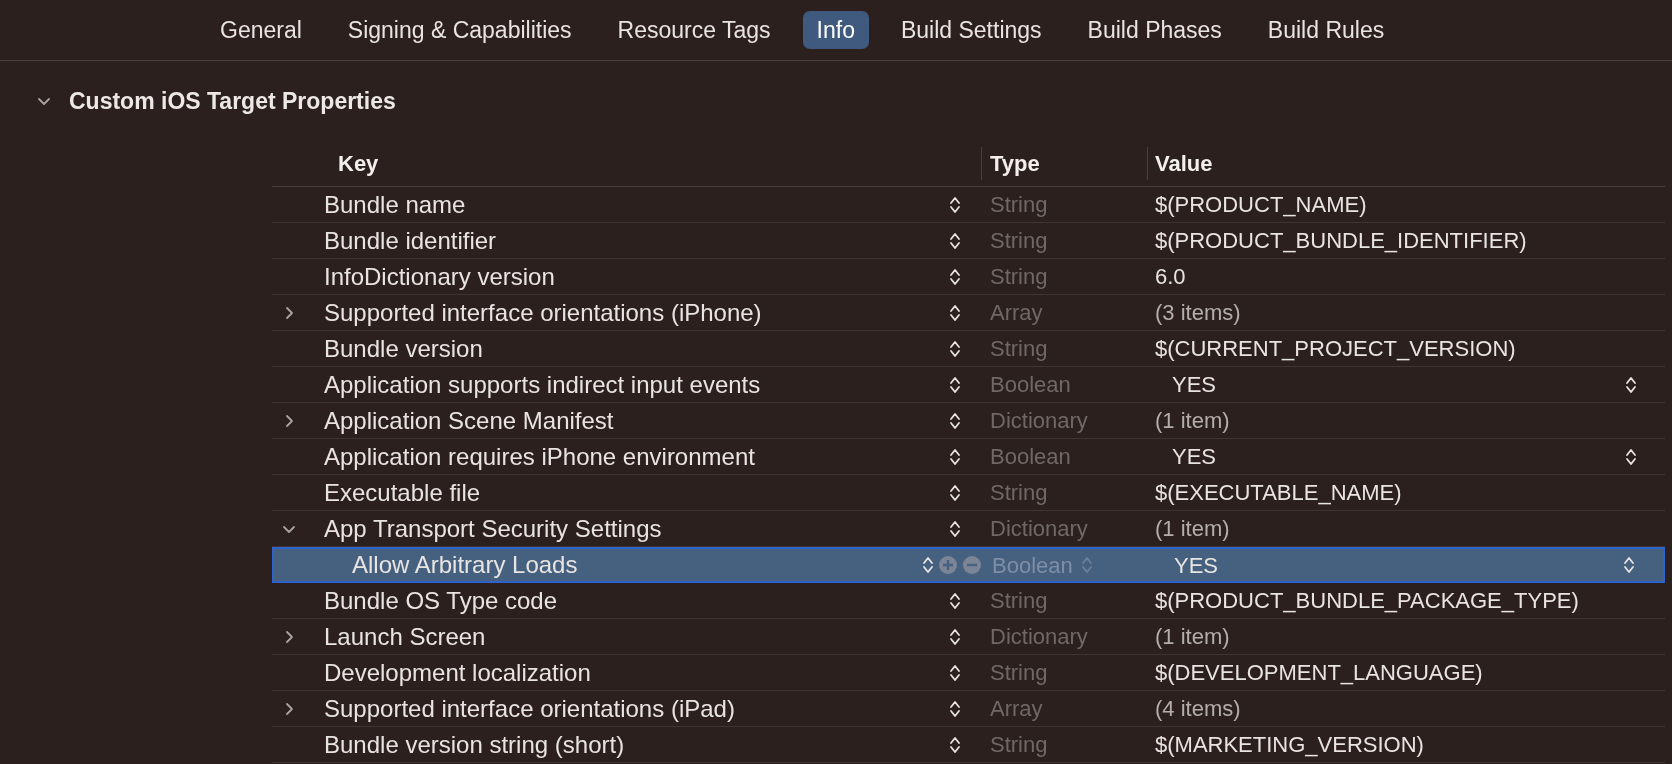 Image resolution: width=1672 pixels, height=764 pixels. I want to click on key-text: Allow Arbitrary Loads, so click(464, 565).